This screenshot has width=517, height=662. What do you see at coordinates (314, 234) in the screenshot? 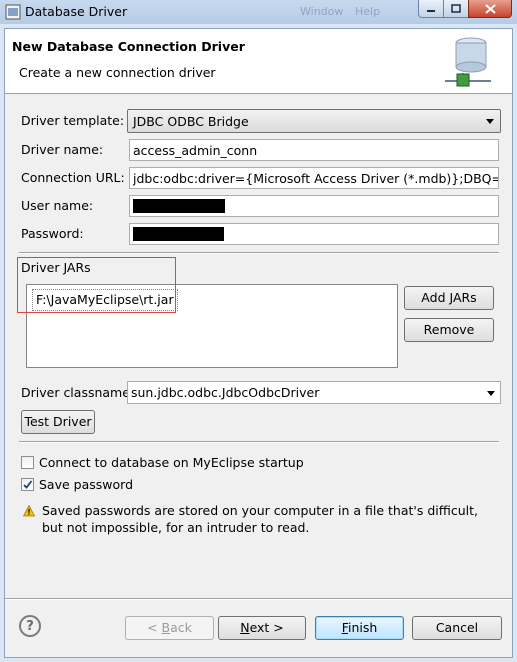
I see `password-input` at bounding box center [314, 234].